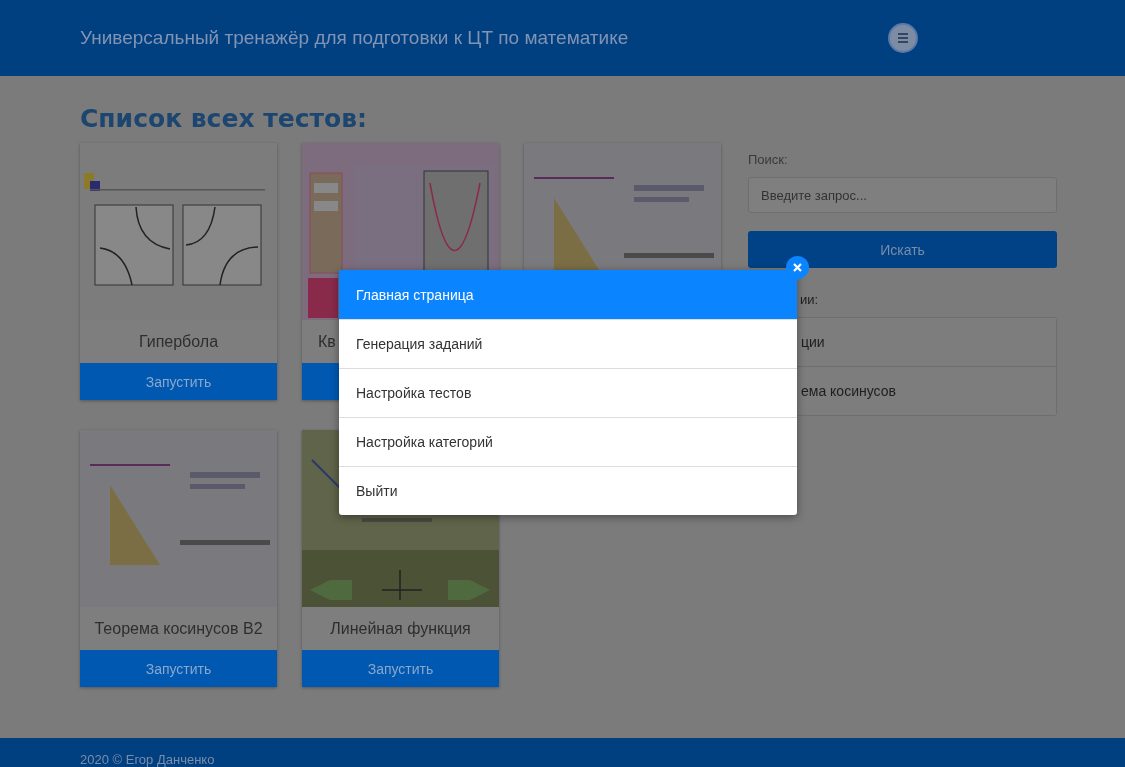 The image size is (1125, 767). Describe the element at coordinates (810, 299) in the screenshot. I see `categories-label: ии:` at that location.